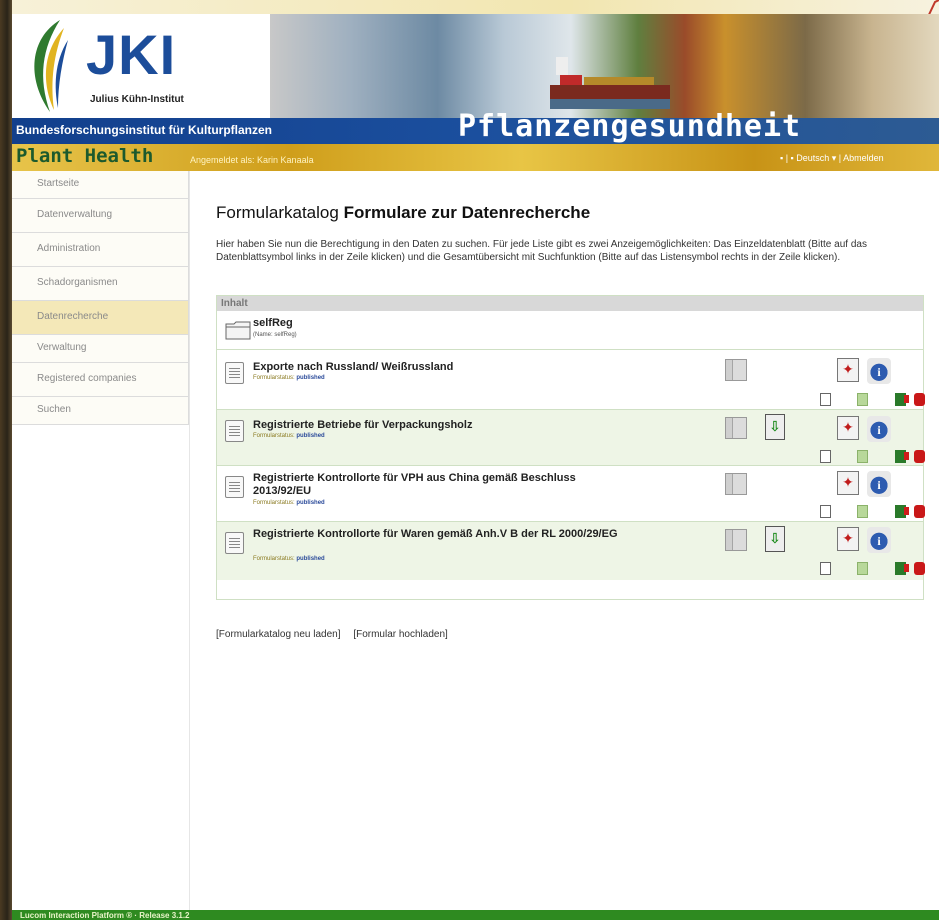  I want to click on logo-area: JKI Julius Kühn-Institut, so click(141, 66).